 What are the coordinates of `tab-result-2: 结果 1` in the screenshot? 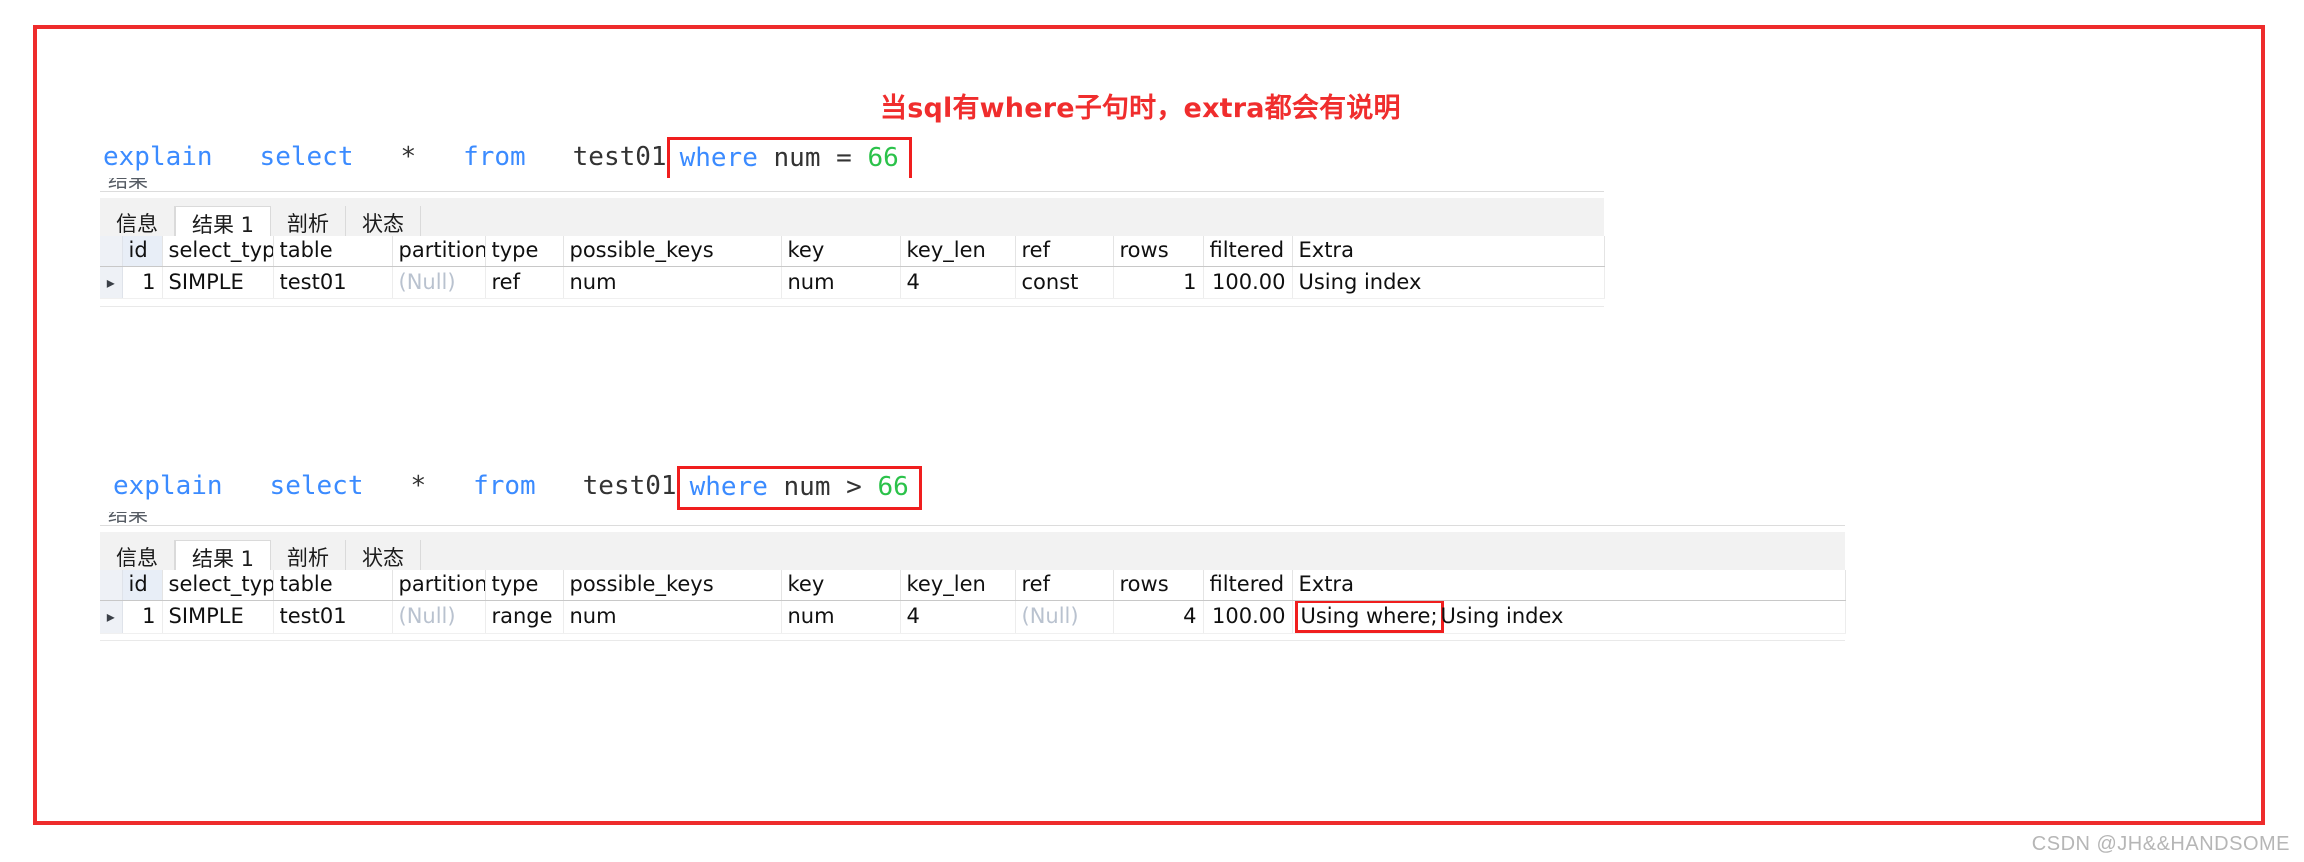 It's located at (223, 555).